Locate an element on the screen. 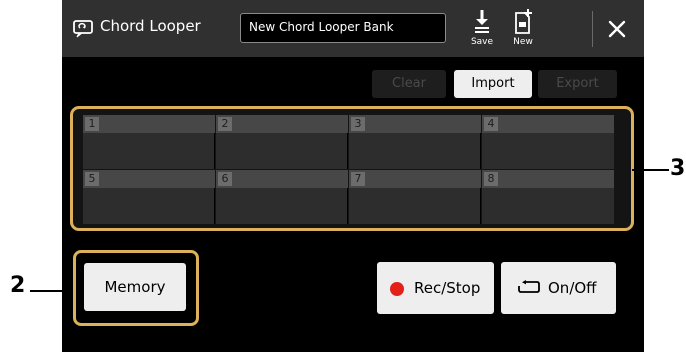 The width and height of the screenshot is (686, 352). import-button: Import is located at coordinates (493, 84).